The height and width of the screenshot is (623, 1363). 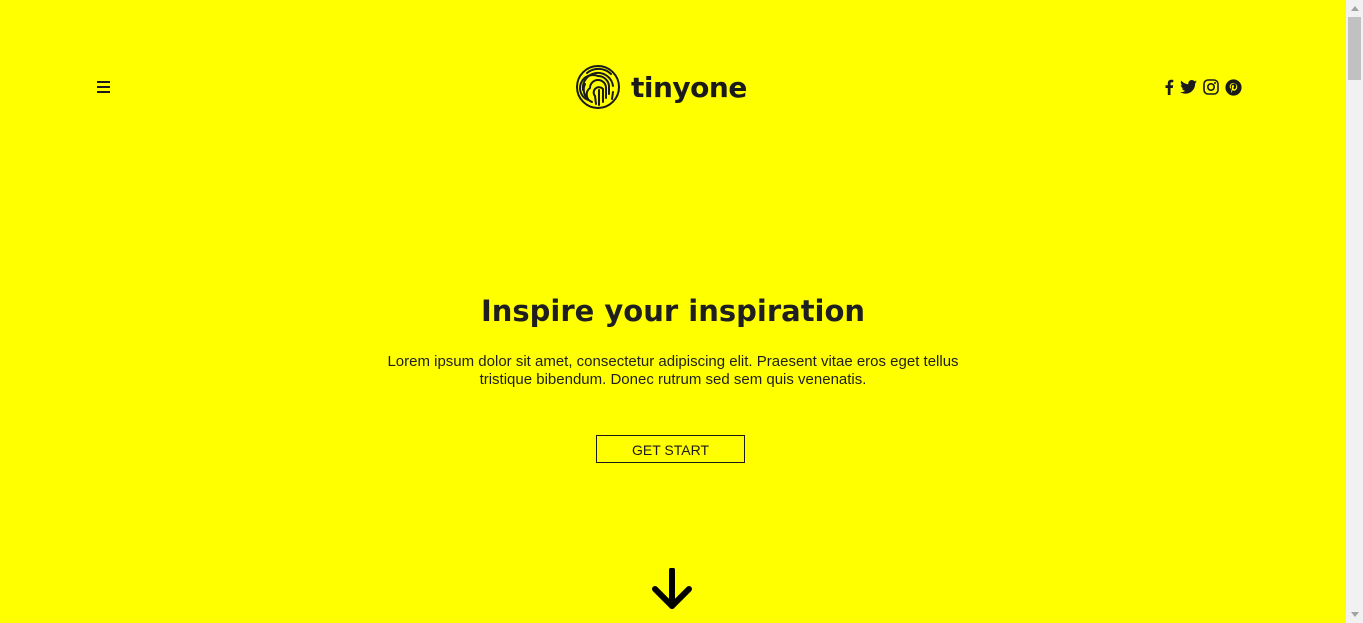 I want to click on facebook-link, so click(x=1169, y=87).